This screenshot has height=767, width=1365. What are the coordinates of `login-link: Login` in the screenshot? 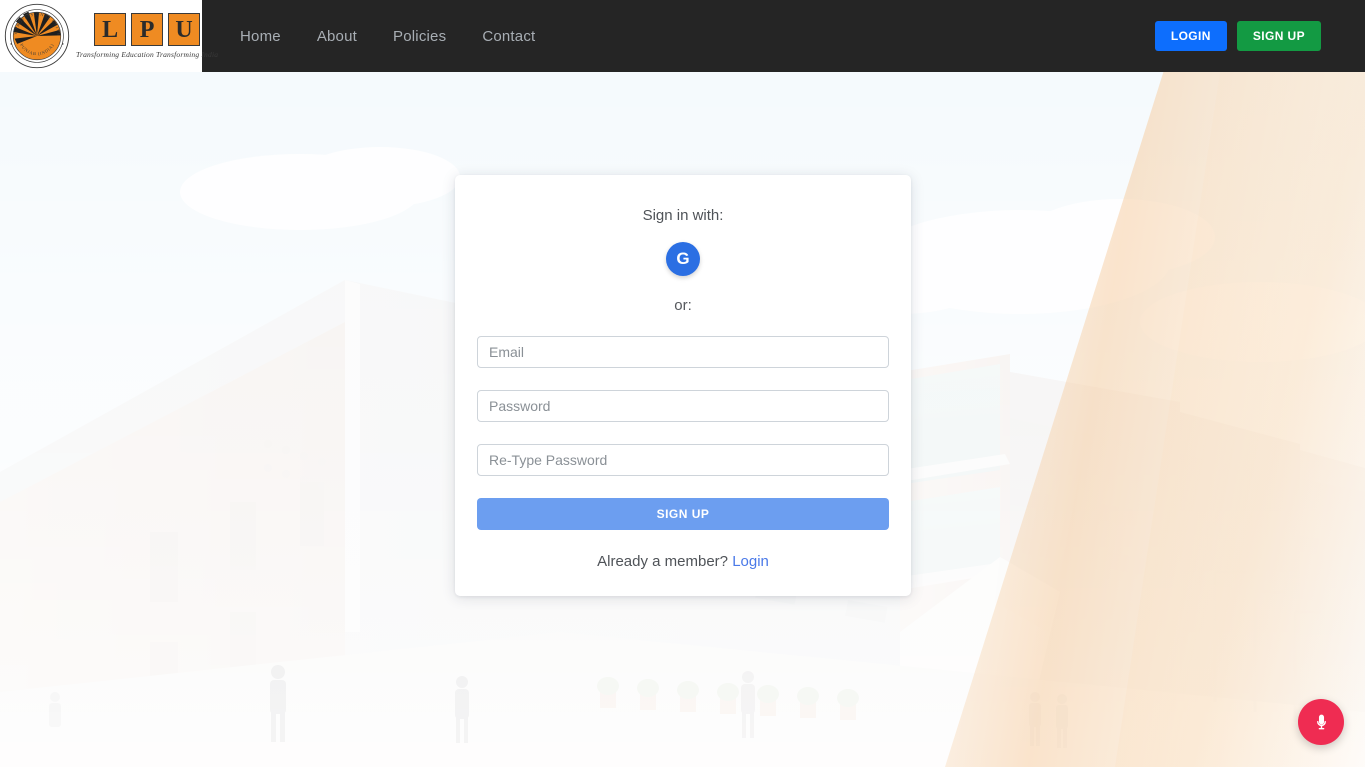 It's located at (750, 561).